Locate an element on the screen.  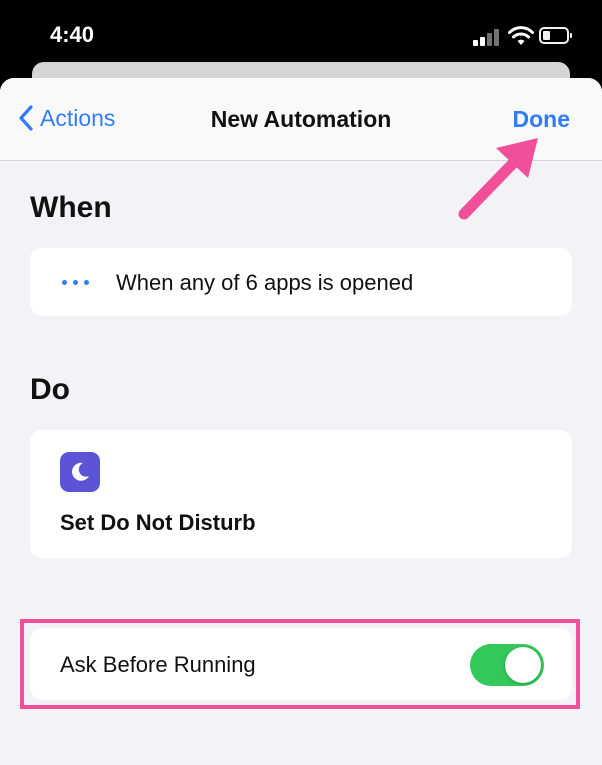
trigger-card: When any of 6 apps is opened is located at coordinates (301, 282).